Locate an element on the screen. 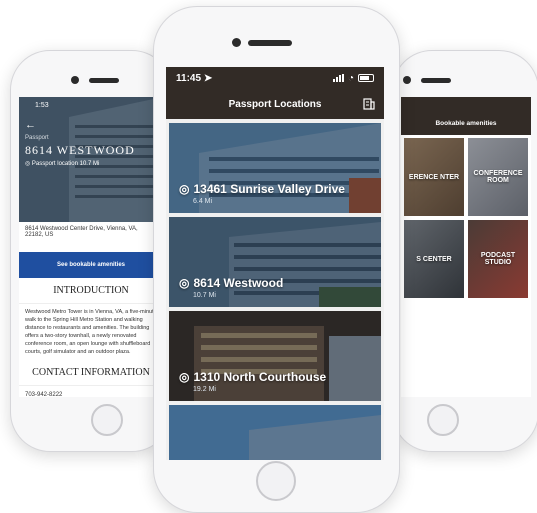 The image size is (537, 513). amenities-header: Bookable amenities is located at coordinates (466, 123).